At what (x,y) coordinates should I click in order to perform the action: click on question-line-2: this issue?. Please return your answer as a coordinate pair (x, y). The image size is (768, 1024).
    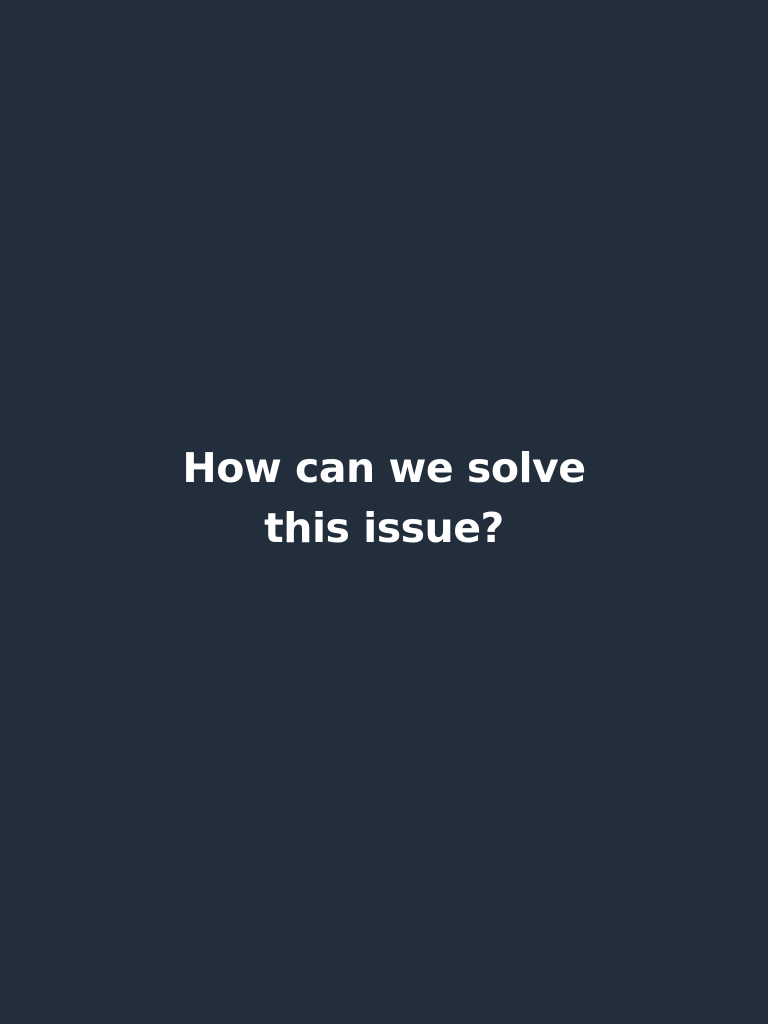
    Looking at the image, I should click on (384, 528).